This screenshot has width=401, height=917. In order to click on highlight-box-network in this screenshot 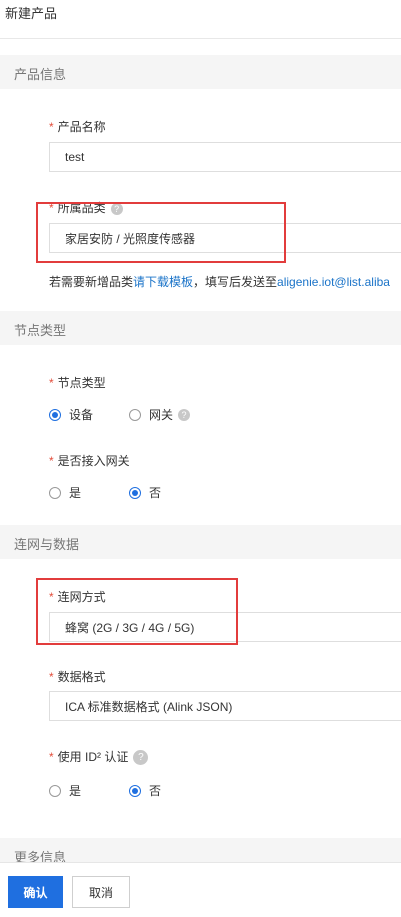, I will do `click(137, 611)`.